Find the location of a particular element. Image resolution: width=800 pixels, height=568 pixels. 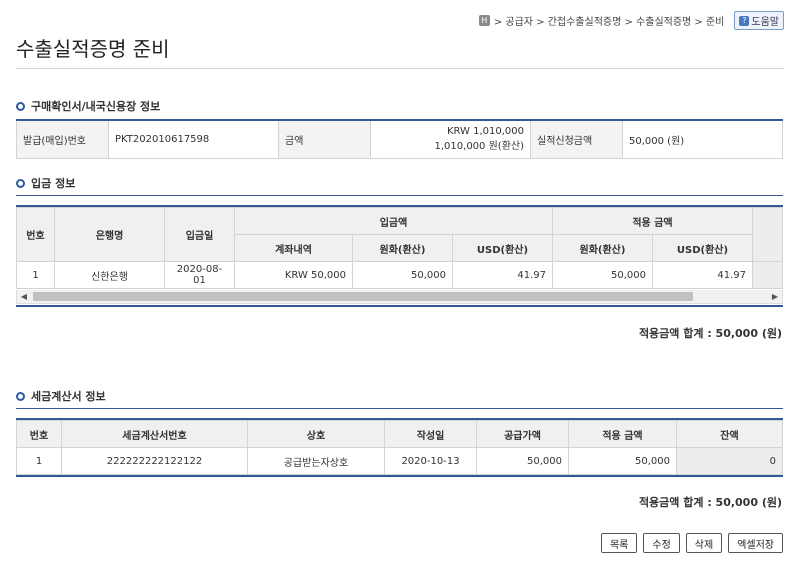

col-applied: 적용 금액 is located at coordinates (622, 434).